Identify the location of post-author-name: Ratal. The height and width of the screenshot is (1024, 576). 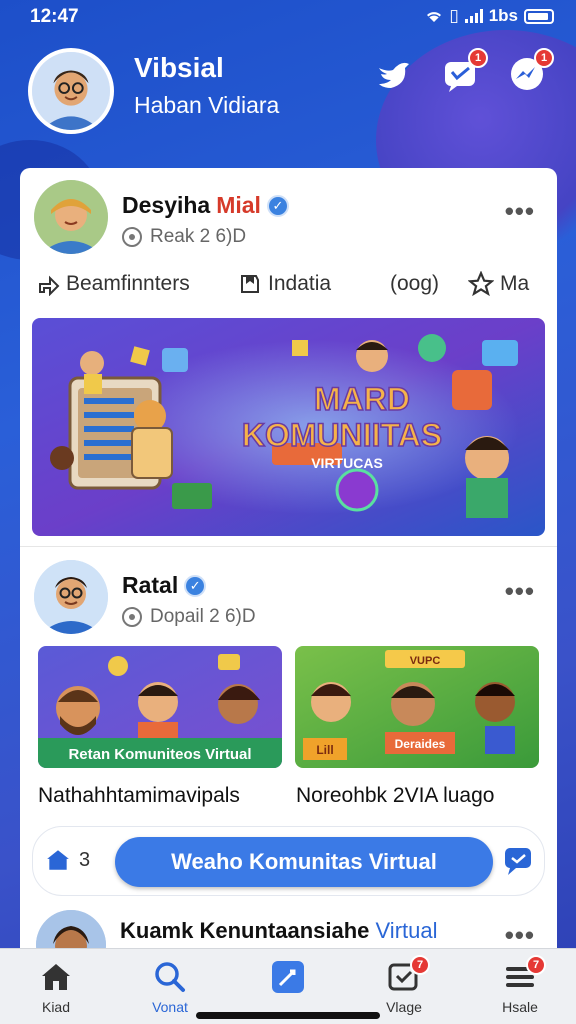
(150, 585).